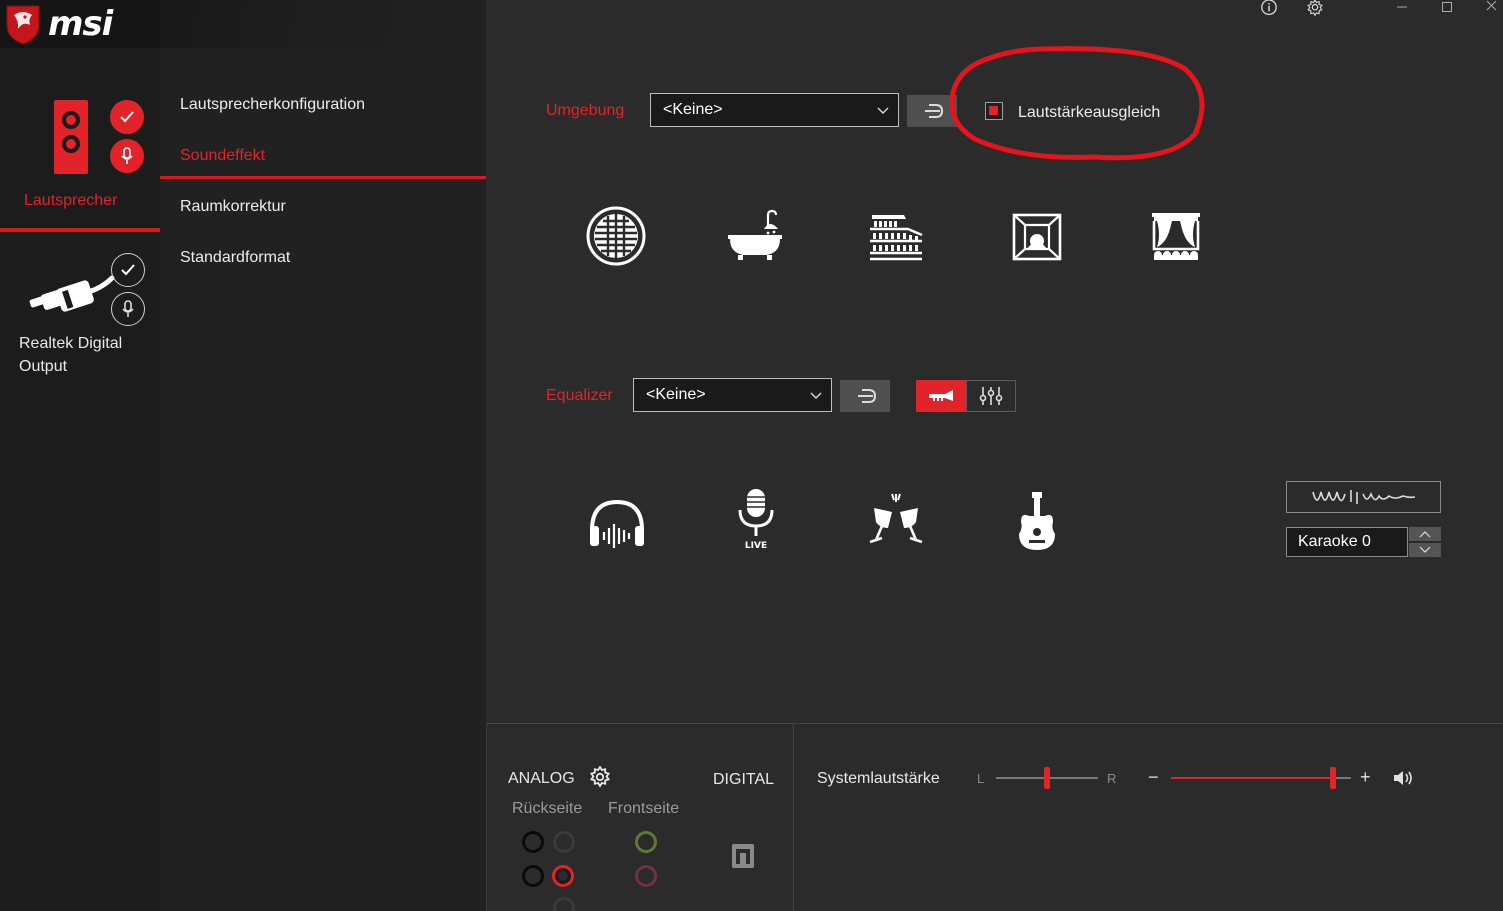  I want to click on loudness-equalization-checkbox, so click(994, 111).